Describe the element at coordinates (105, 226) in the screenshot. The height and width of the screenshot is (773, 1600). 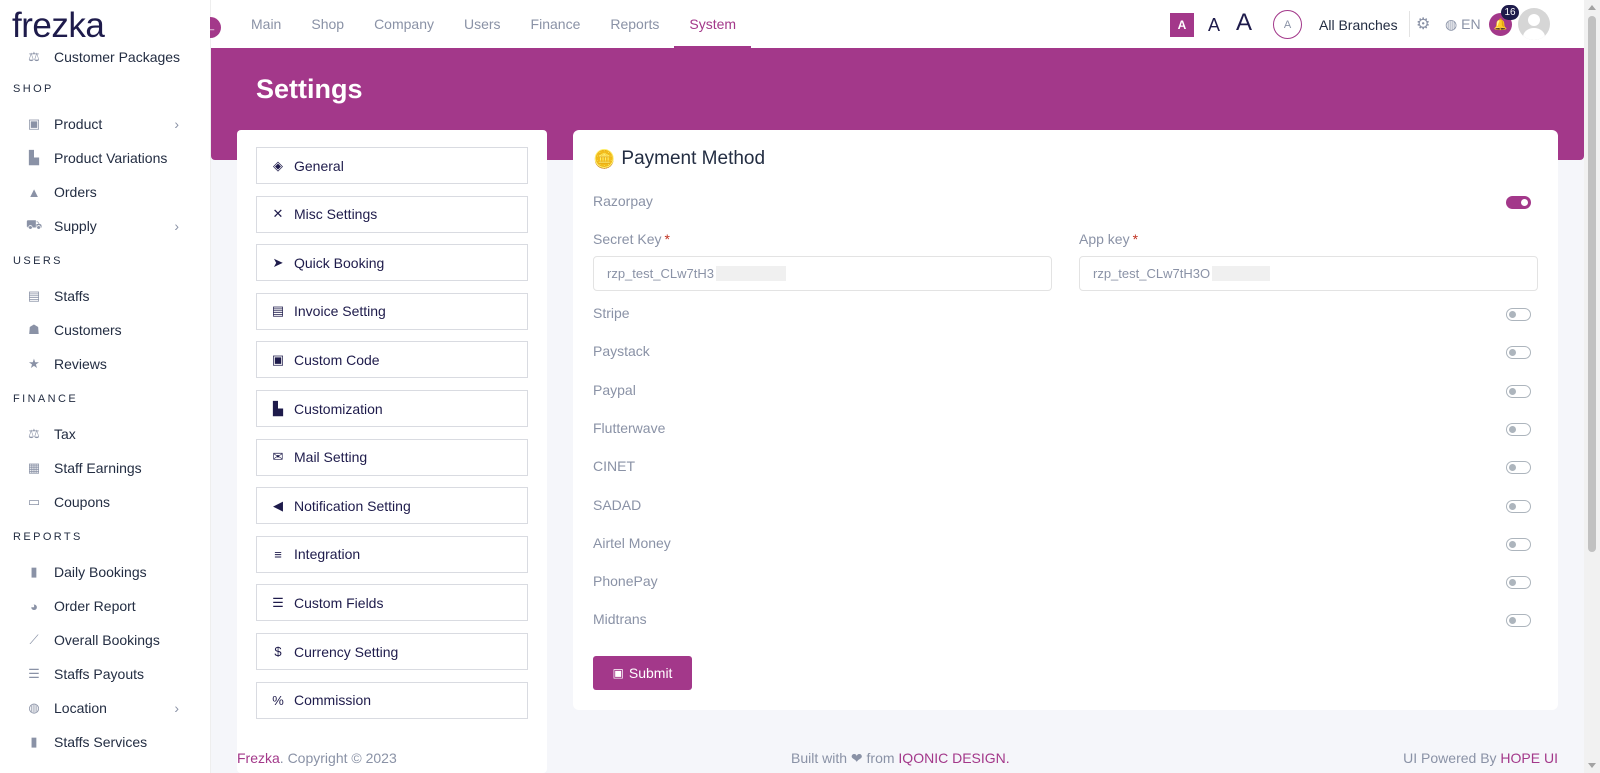
I see `sidebar-item-supply: ⛟ Supply ›` at that location.